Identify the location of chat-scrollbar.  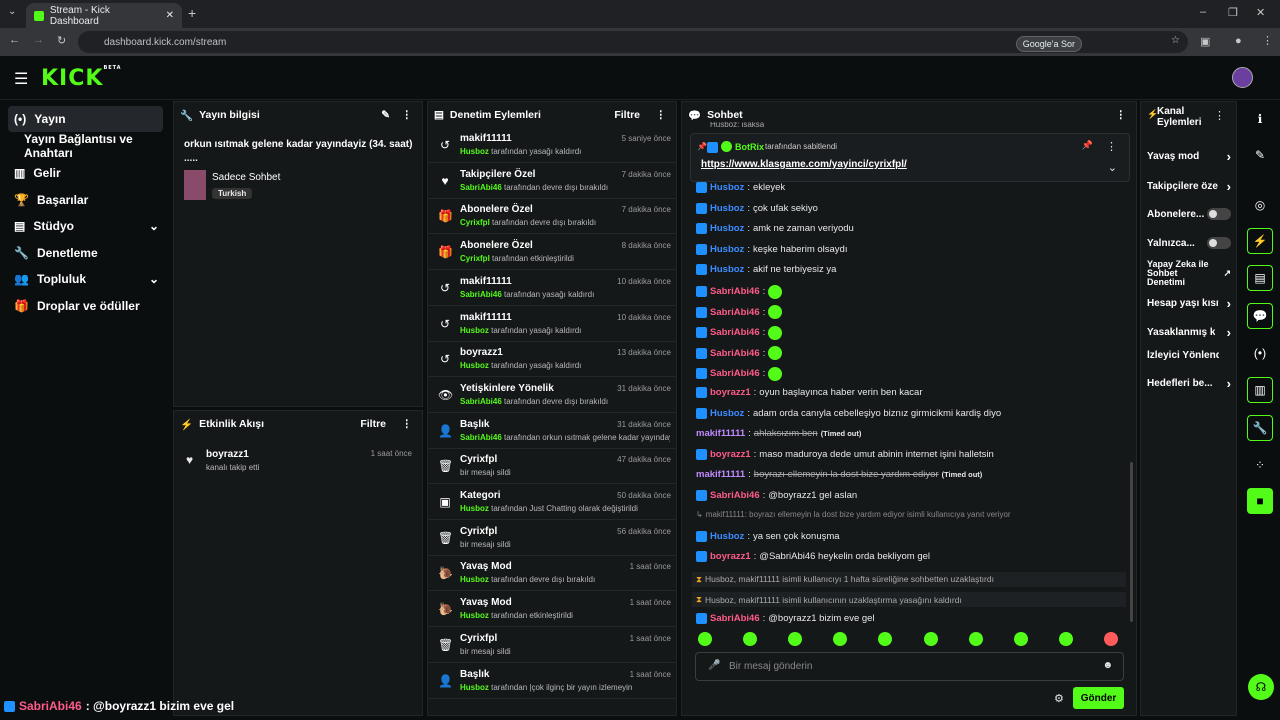
(1131, 542).